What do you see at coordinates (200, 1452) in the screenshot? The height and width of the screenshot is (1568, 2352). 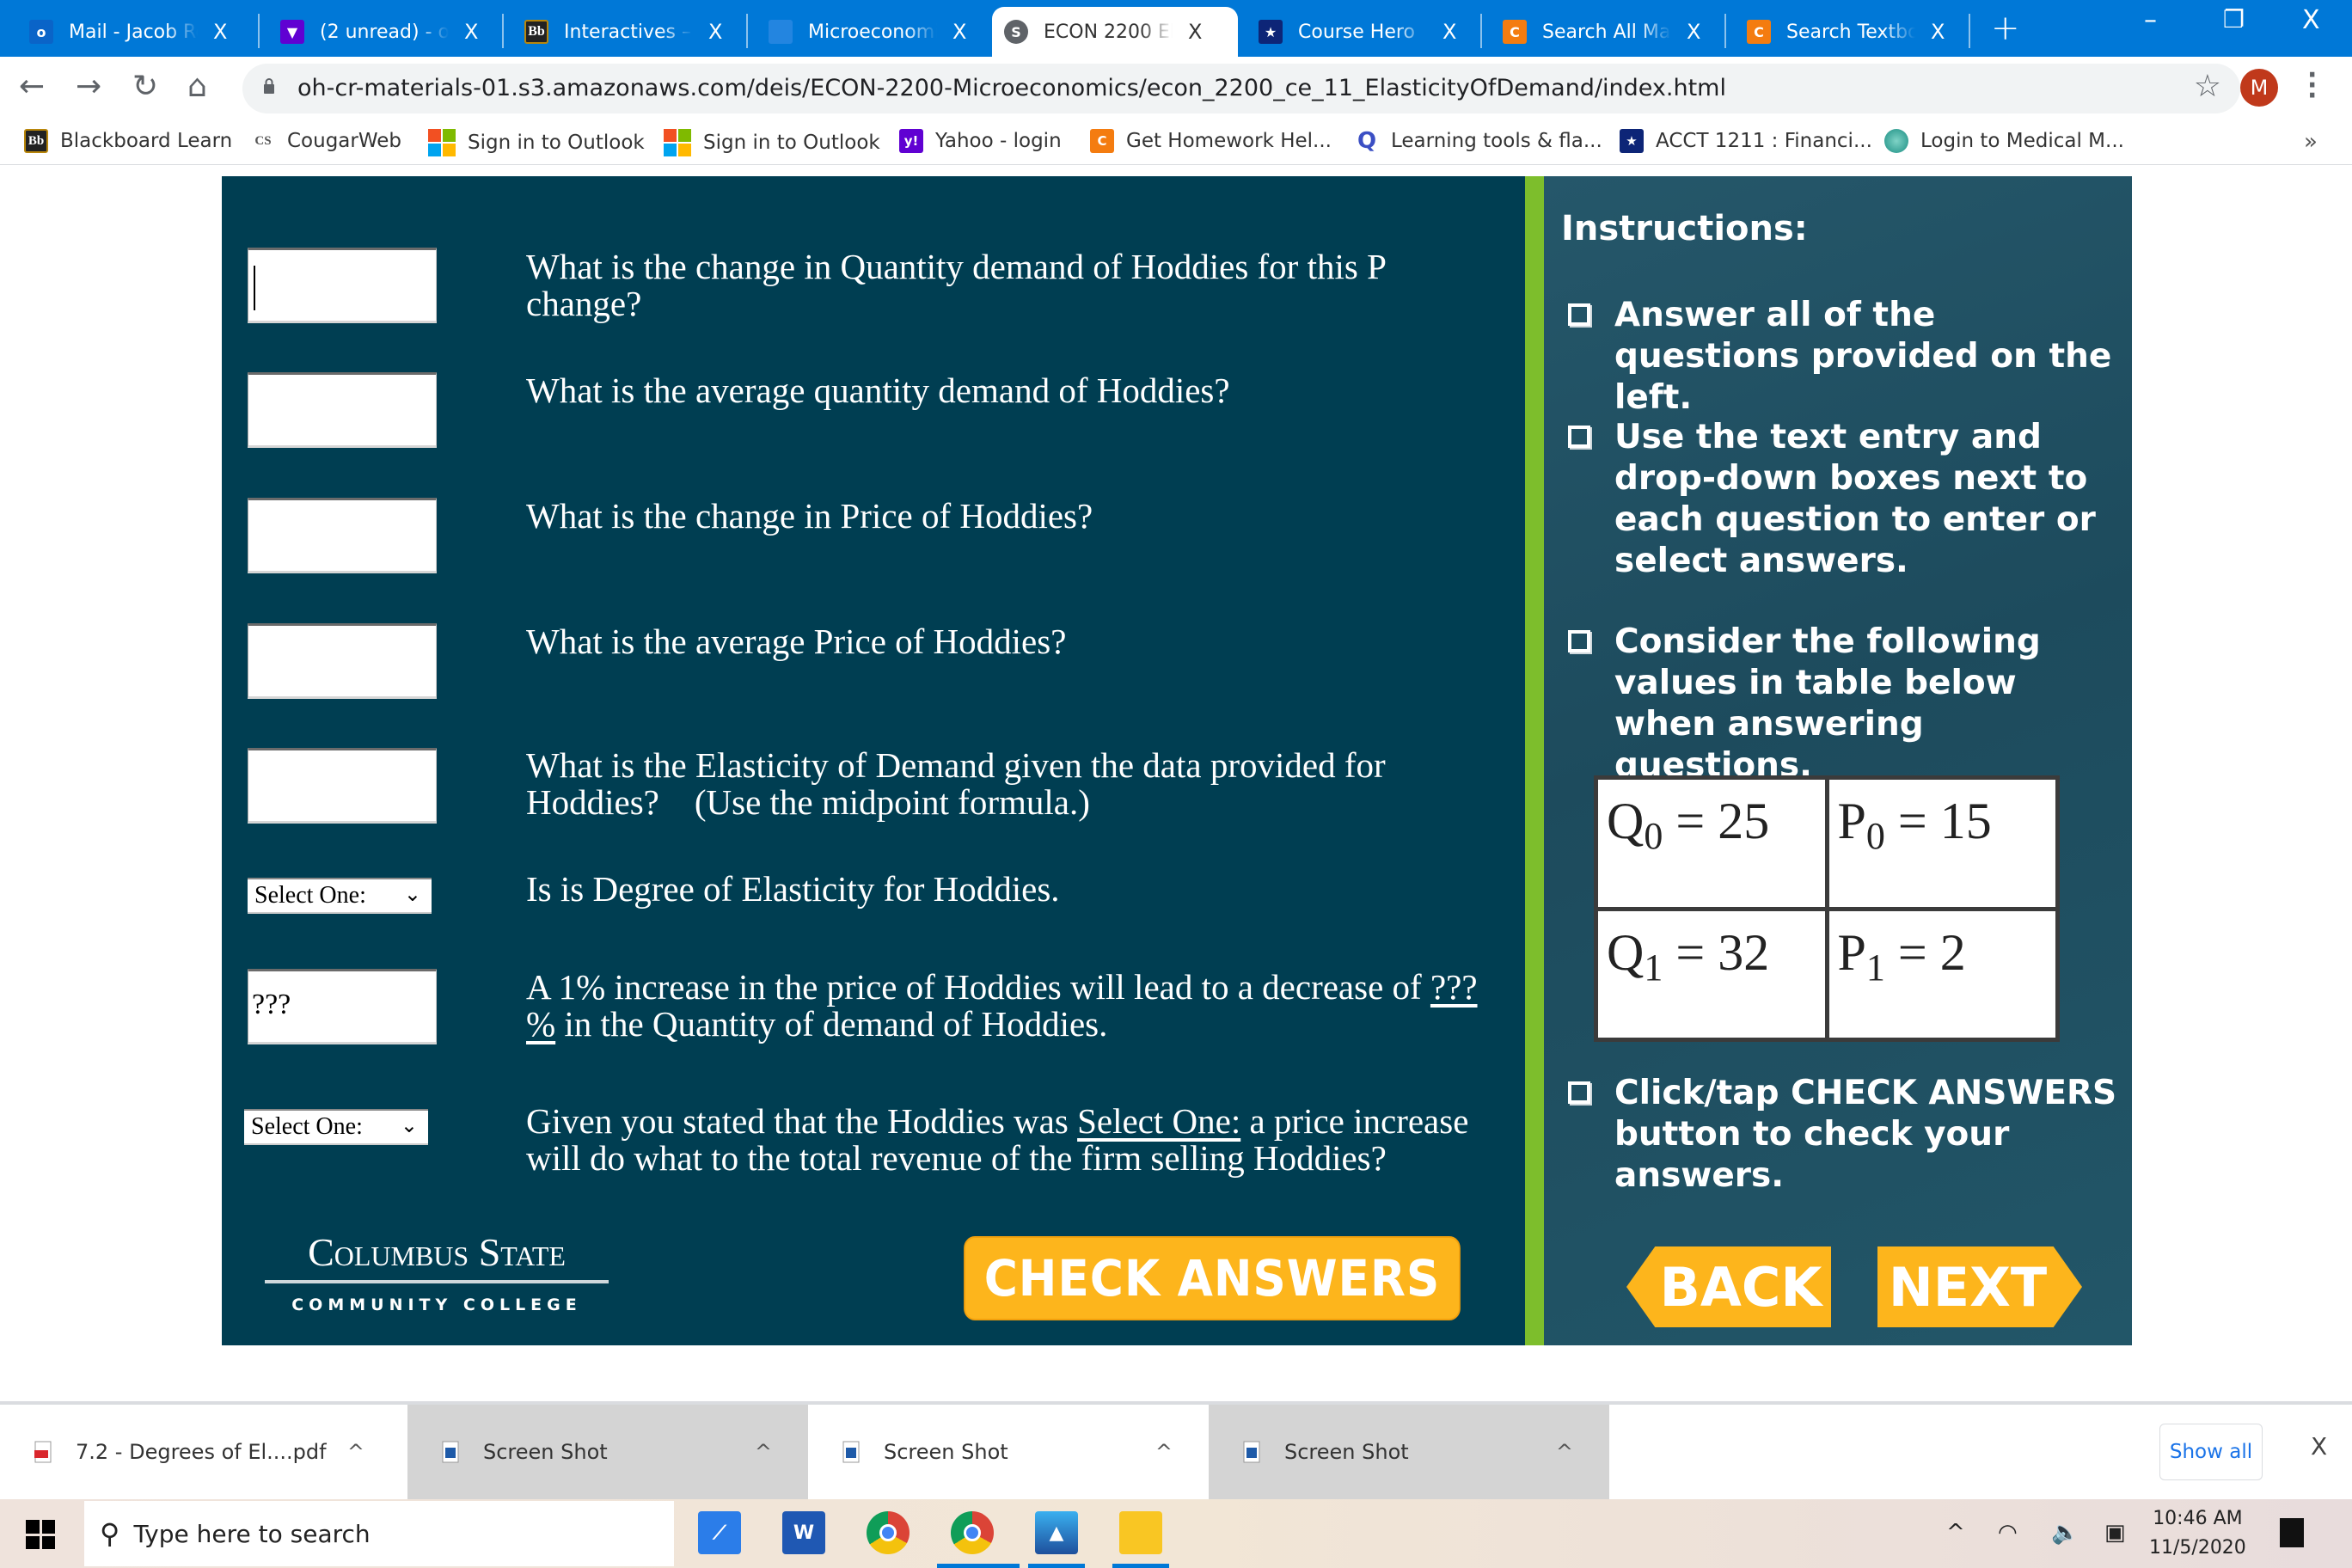 I see `download-item-pdf: 7.2 - Degrees of El....pdf ^` at bounding box center [200, 1452].